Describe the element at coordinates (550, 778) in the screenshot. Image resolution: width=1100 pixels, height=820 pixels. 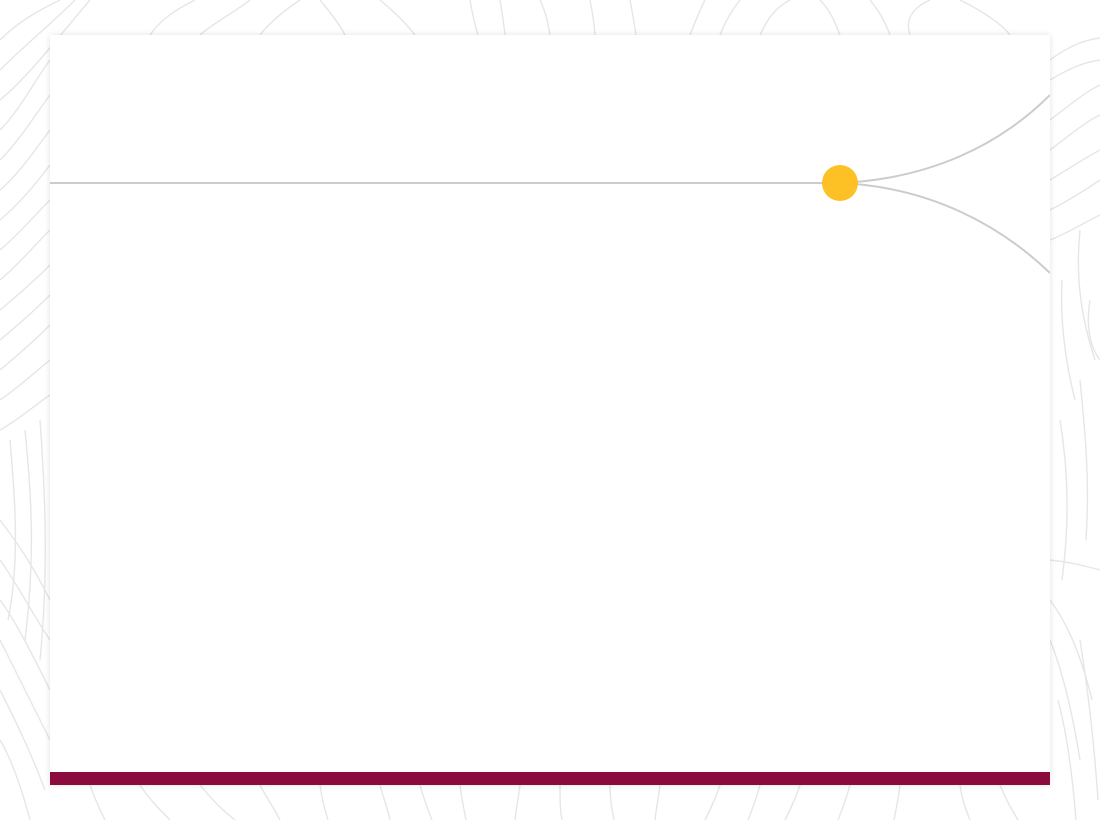
I see `footer-accent-bar` at that location.